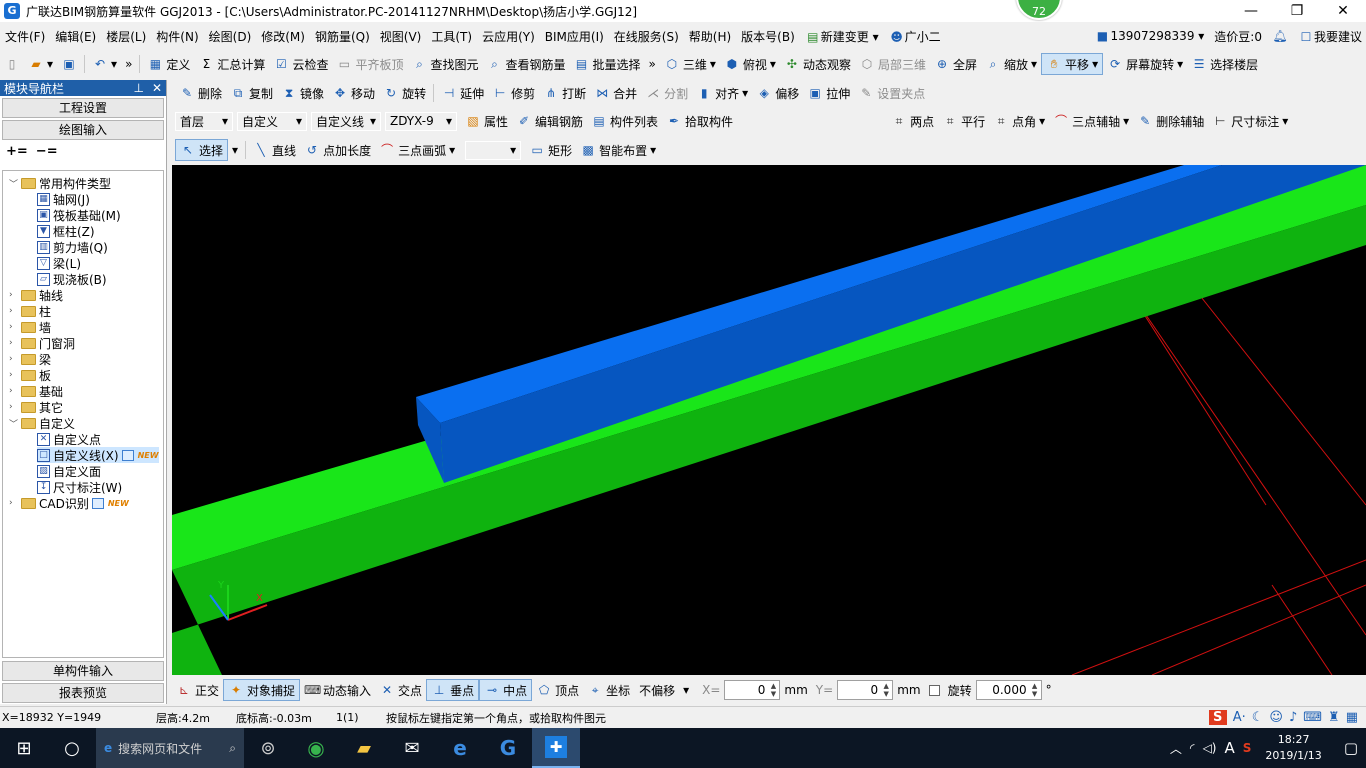 This screenshot has width=1366, height=768. I want to click on floor-select: 首层 ▾, so click(204, 121).